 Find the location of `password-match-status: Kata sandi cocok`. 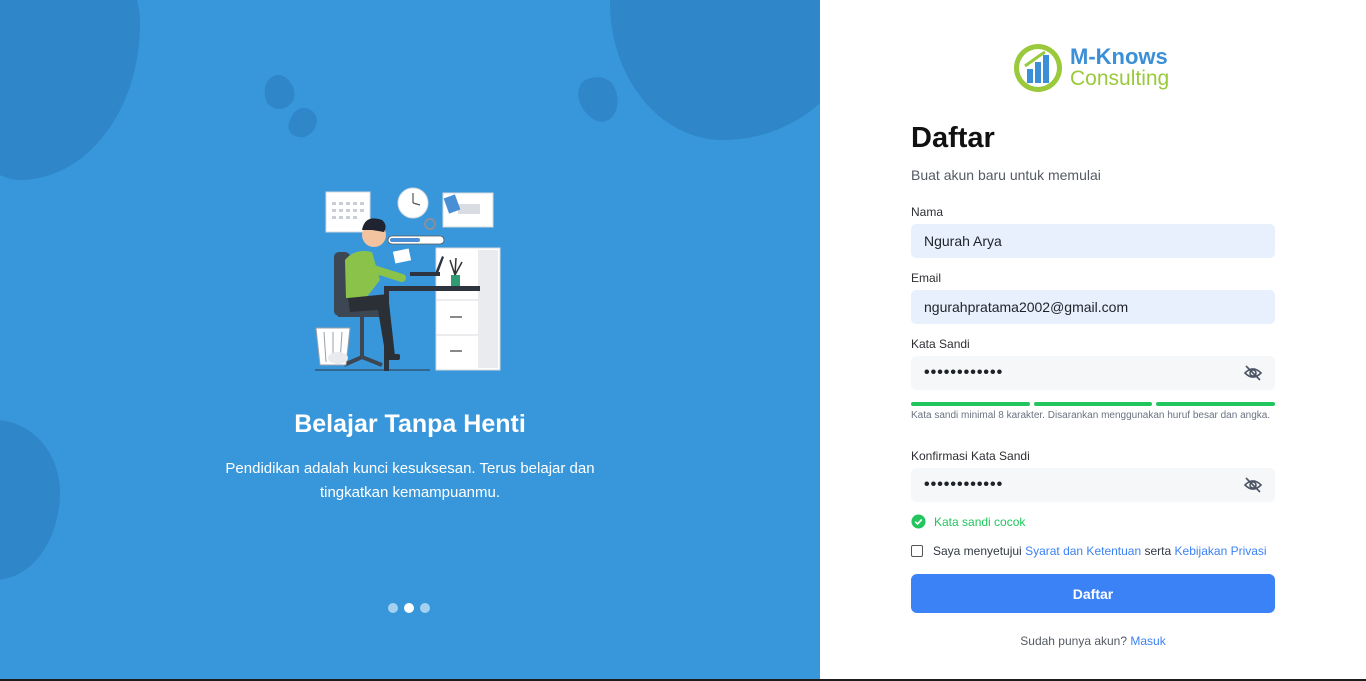

password-match-status: Kata sandi cocok is located at coordinates (968, 521).